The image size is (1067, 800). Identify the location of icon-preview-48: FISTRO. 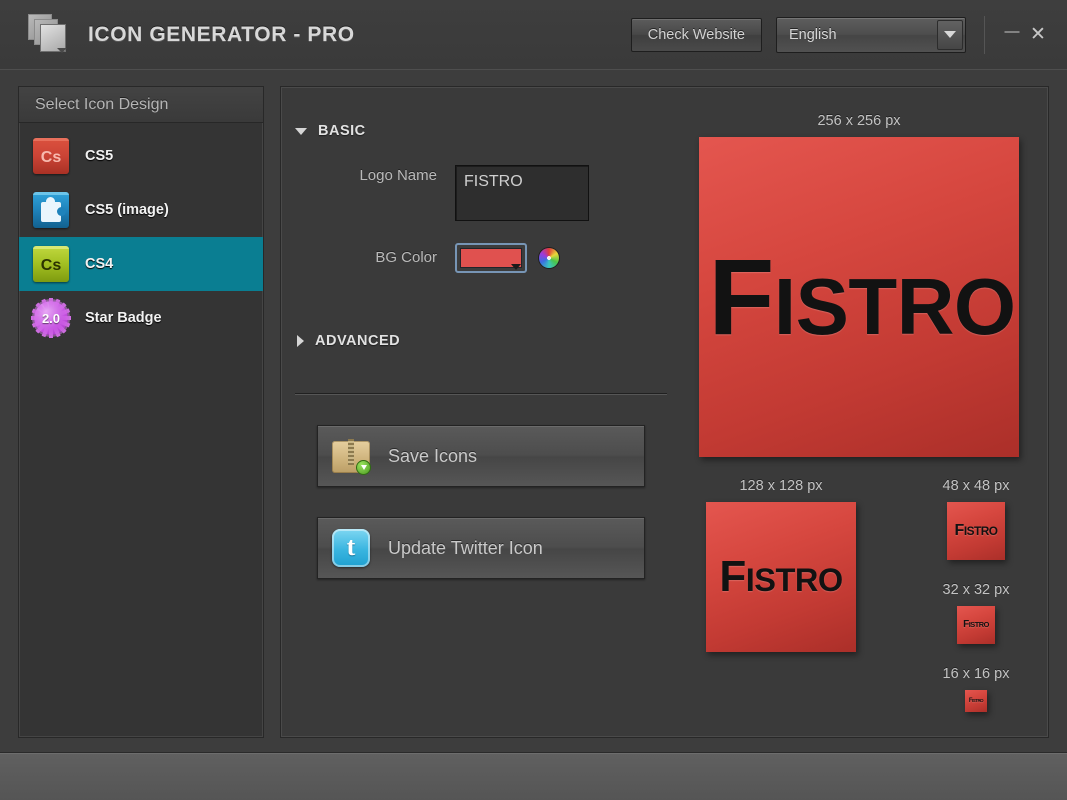
(976, 531).